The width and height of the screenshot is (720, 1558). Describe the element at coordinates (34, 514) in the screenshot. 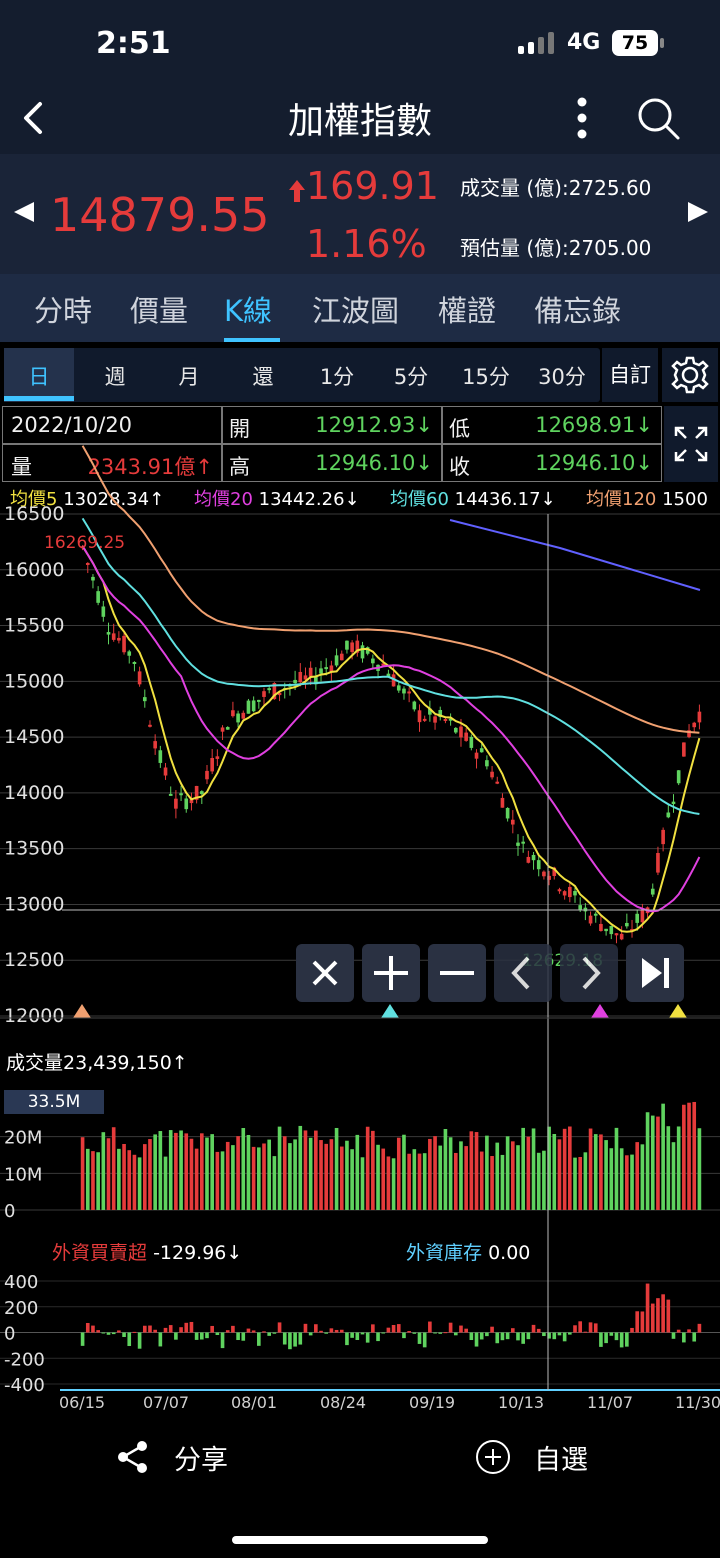

I see `price-tick-label: 16500` at that location.